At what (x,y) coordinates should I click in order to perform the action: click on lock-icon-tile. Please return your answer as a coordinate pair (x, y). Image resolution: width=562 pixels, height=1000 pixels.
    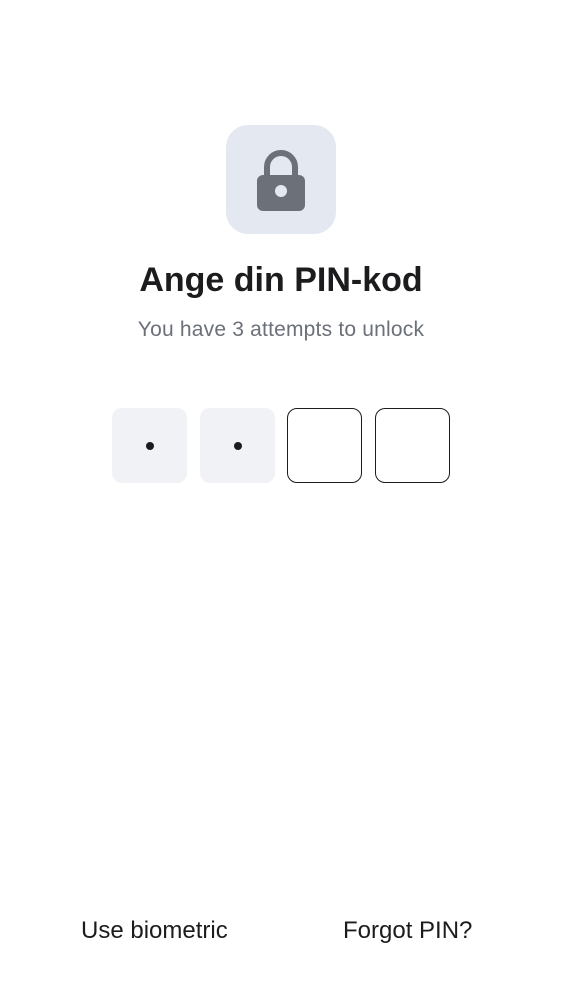
    Looking at the image, I should click on (281, 179).